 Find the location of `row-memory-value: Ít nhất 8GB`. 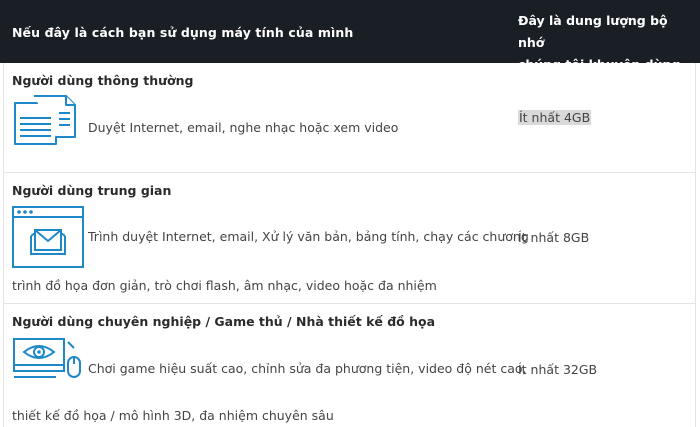

row-memory-value: Ít nhất 8GB is located at coordinates (554, 237).